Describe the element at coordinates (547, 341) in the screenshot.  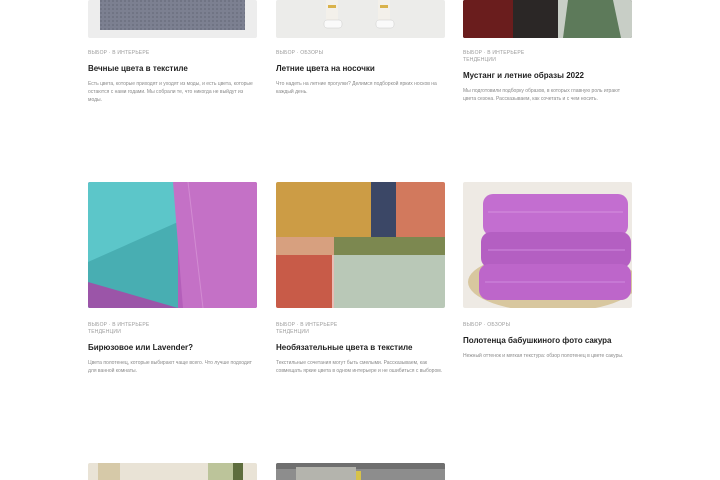
I see `article-title: Полотенца бабушкиного фото сакура` at that location.